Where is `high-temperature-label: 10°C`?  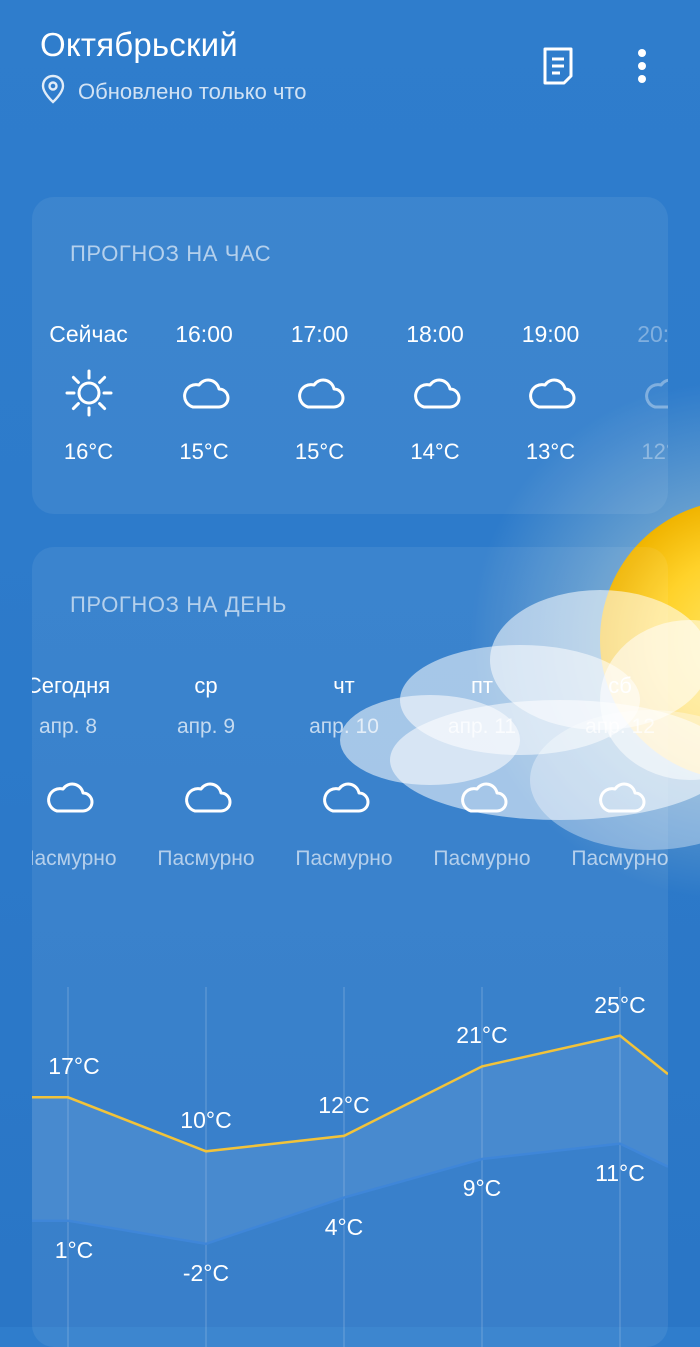
high-temperature-label: 10°C is located at coordinates (206, 1120).